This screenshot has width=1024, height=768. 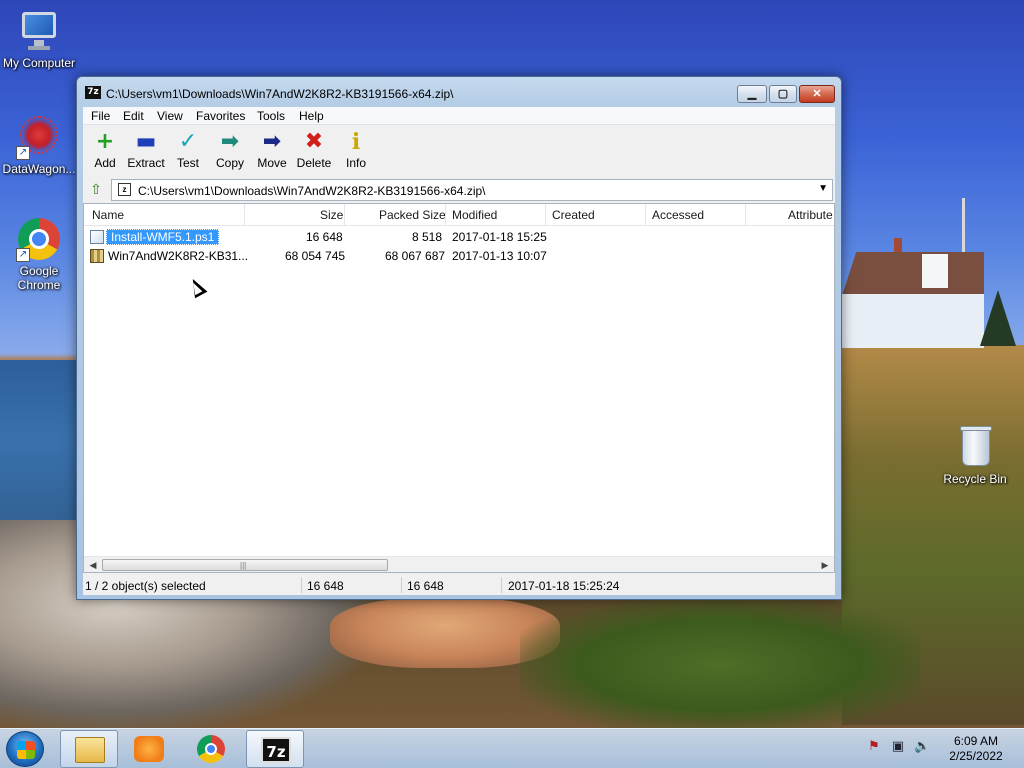 I want to click on clock: 6:09 AM 2/25/2022, so click(x=976, y=749).